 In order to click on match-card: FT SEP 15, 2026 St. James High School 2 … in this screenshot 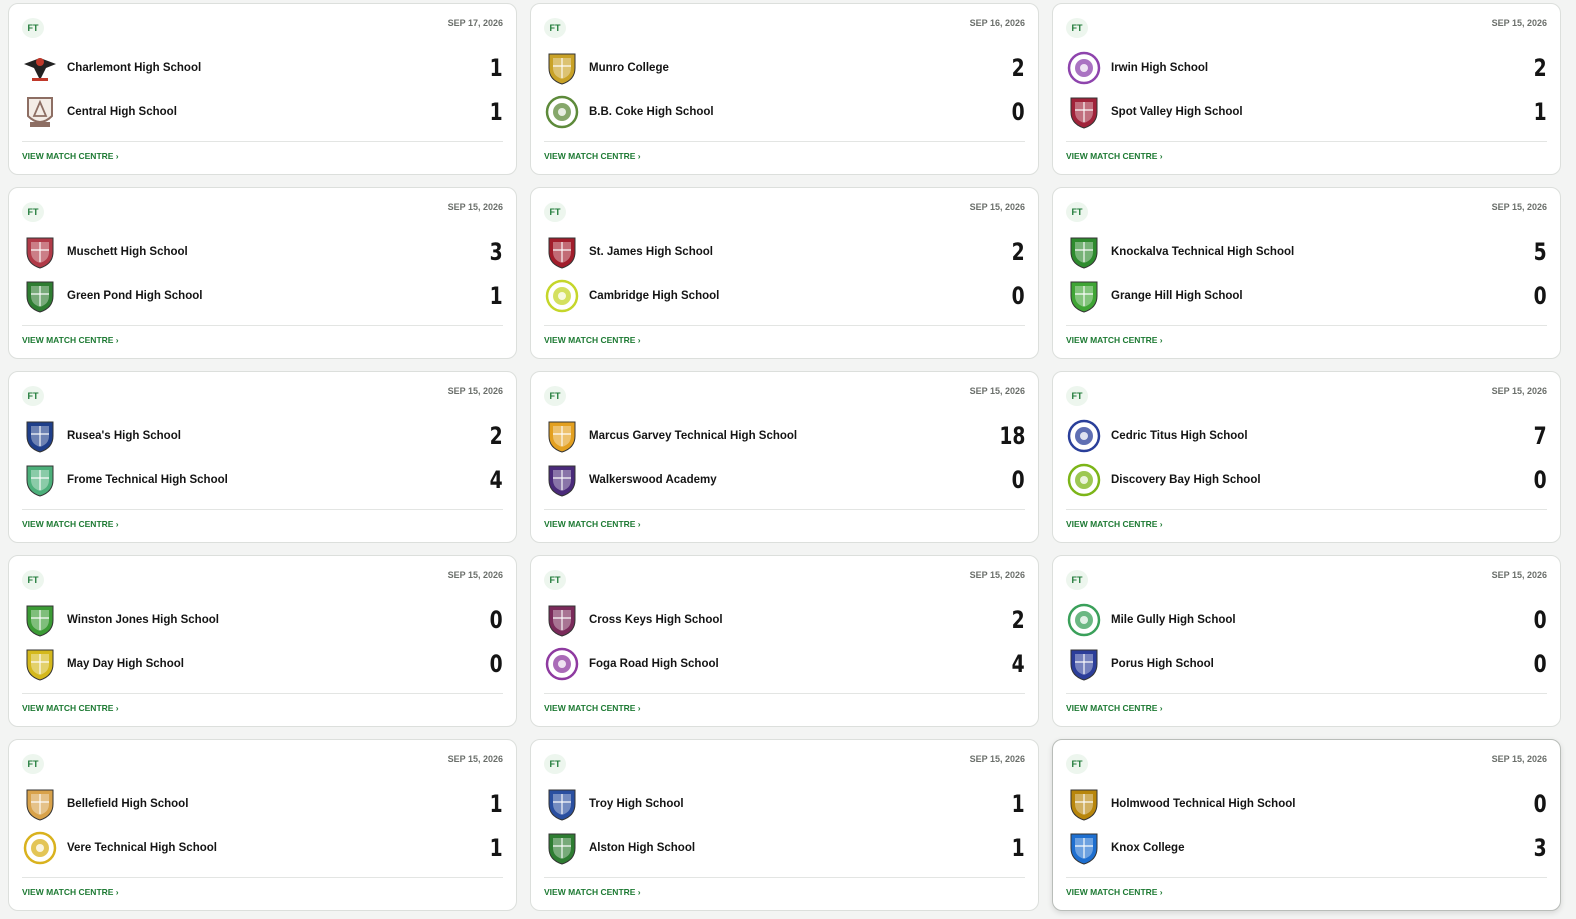, I will do `click(784, 273)`.